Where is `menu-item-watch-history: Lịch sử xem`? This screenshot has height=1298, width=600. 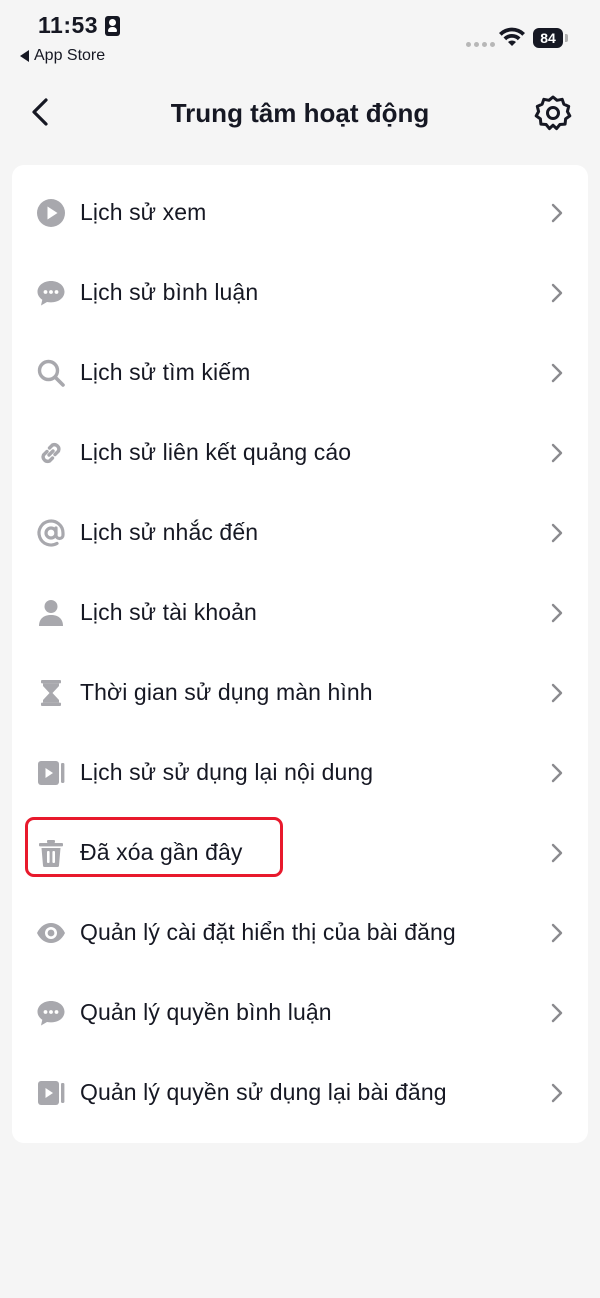
menu-item-watch-history: Lịch sử xem is located at coordinates (300, 213).